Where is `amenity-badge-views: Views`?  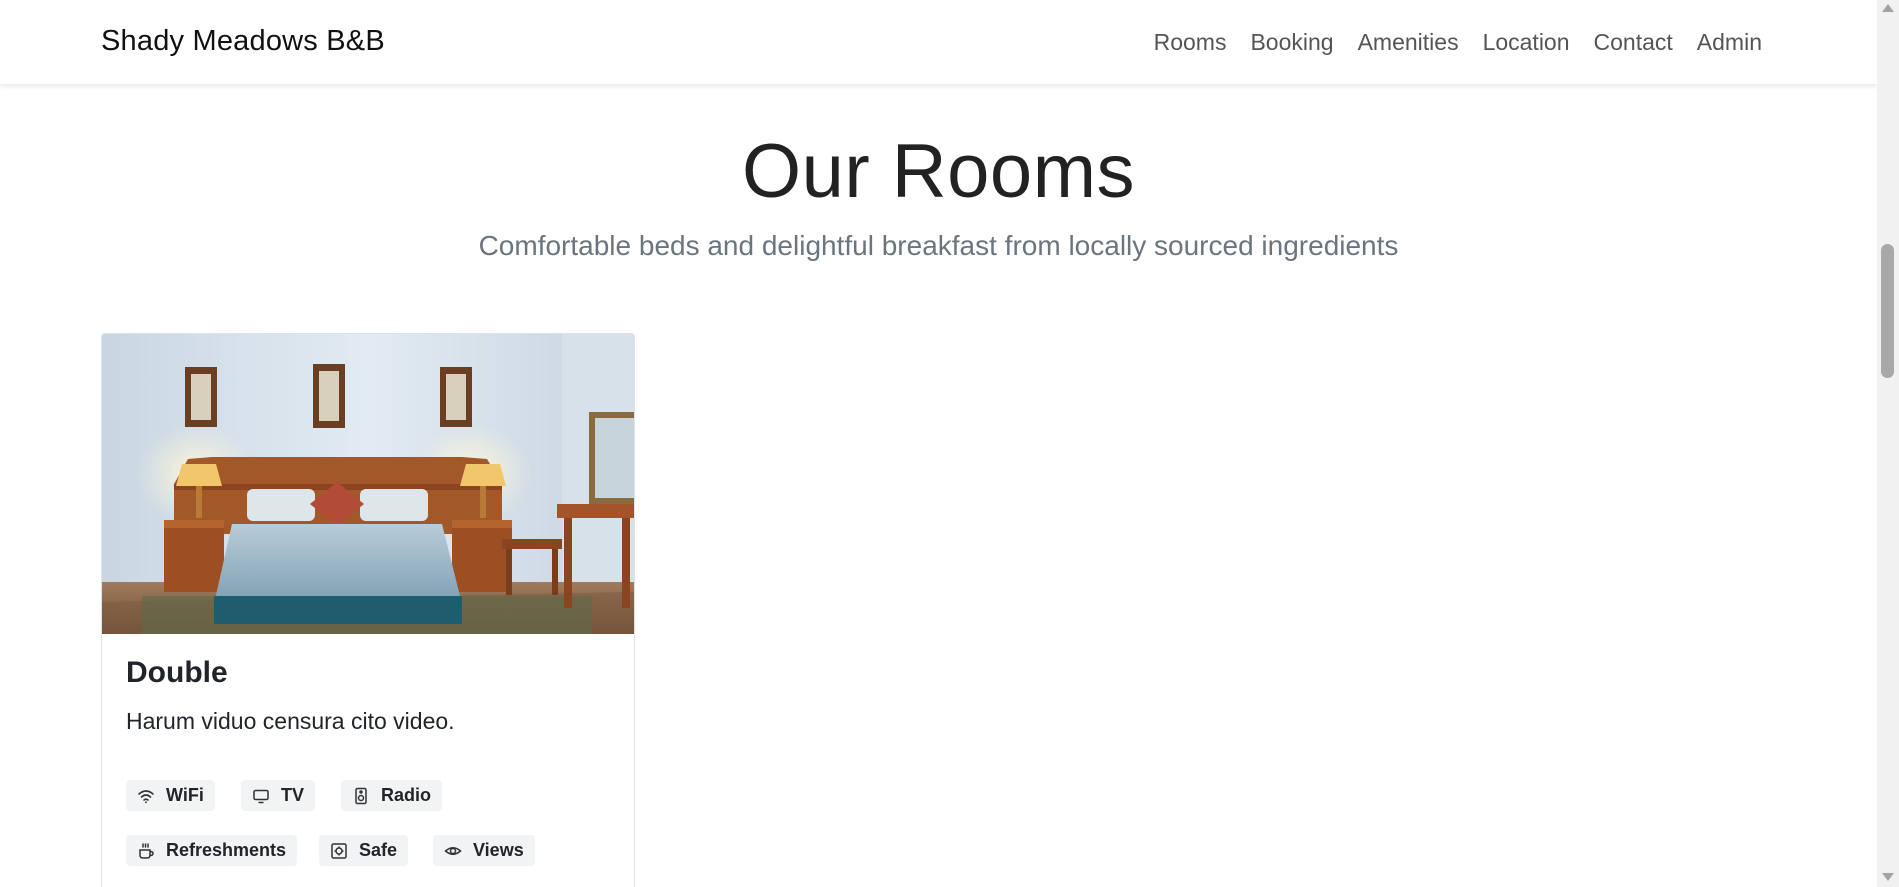
amenity-badge-views: Views is located at coordinates (484, 850).